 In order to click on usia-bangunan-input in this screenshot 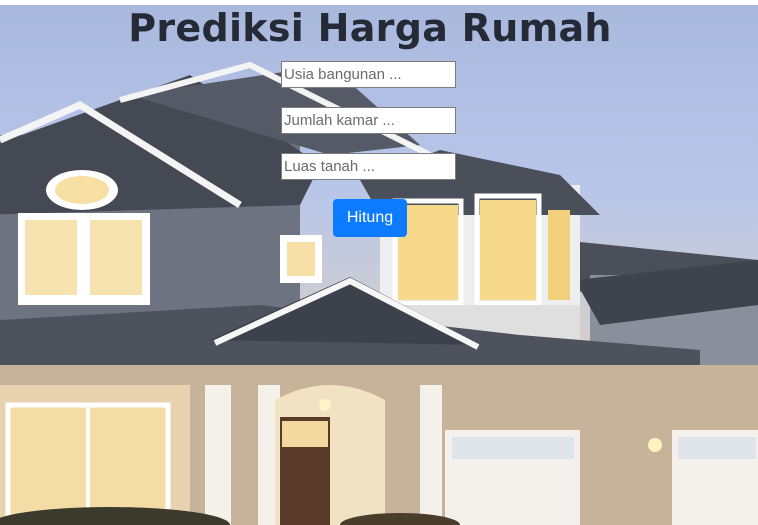, I will do `click(368, 74)`.